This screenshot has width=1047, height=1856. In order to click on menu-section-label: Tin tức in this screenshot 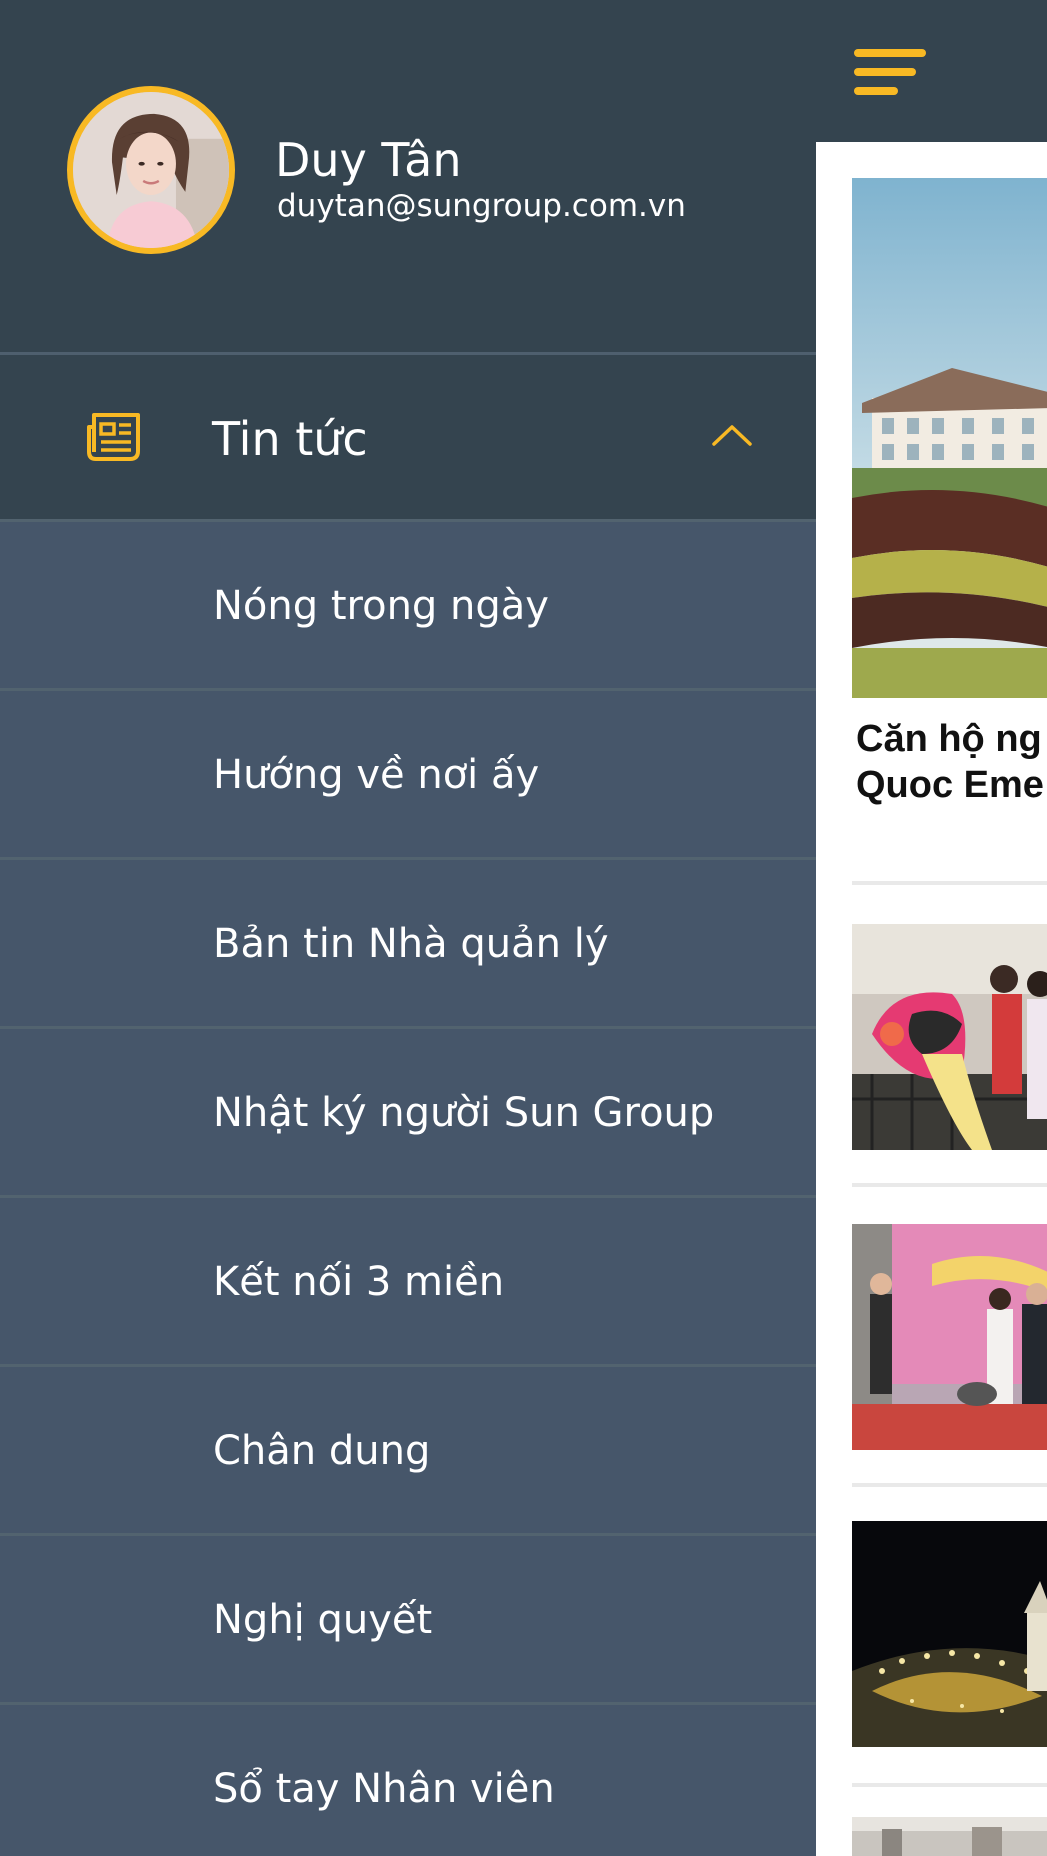, I will do `click(290, 439)`.